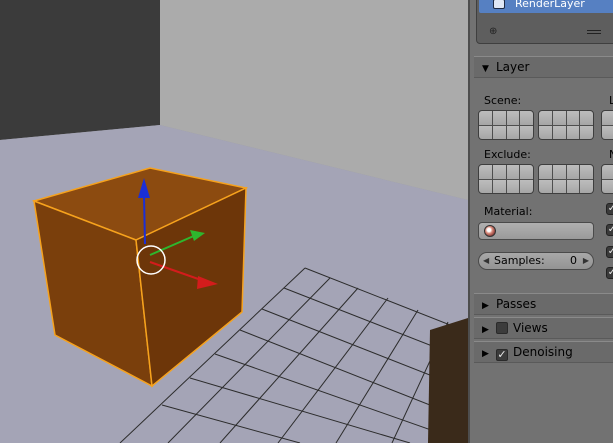 The height and width of the screenshot is (443, 613). Describe the element at coordinates (486, 261) in the screenshot. I see `decrement-arrow-icon: ◀` at that location.